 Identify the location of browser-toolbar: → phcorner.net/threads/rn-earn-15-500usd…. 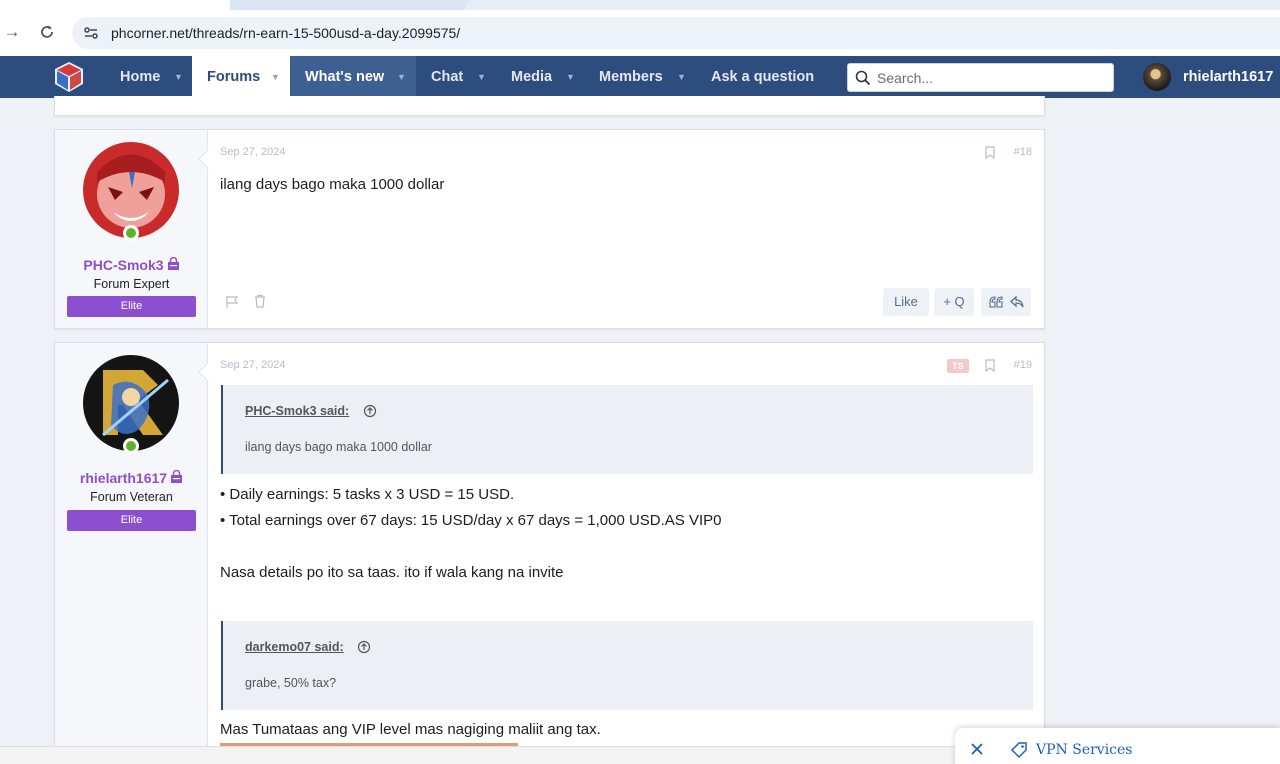
(640, 33).